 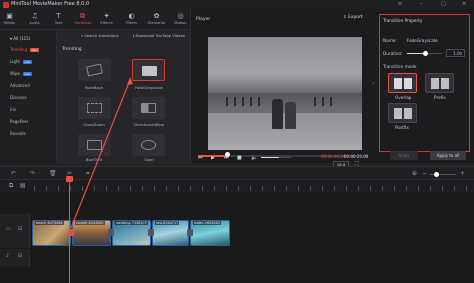 I want to click on tutorial-arrow-line, so click(x=100, y=154).